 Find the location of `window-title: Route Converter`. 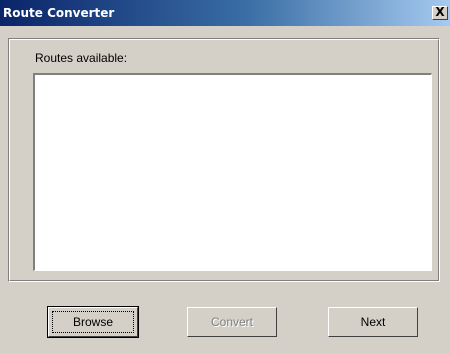

window-title: Route Converter is located at coordinates (59, 13).